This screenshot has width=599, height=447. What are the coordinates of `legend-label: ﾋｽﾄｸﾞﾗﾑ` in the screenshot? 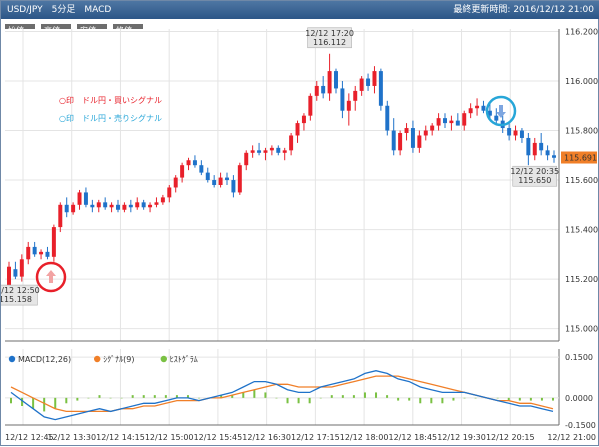 It's located at (184, 359).